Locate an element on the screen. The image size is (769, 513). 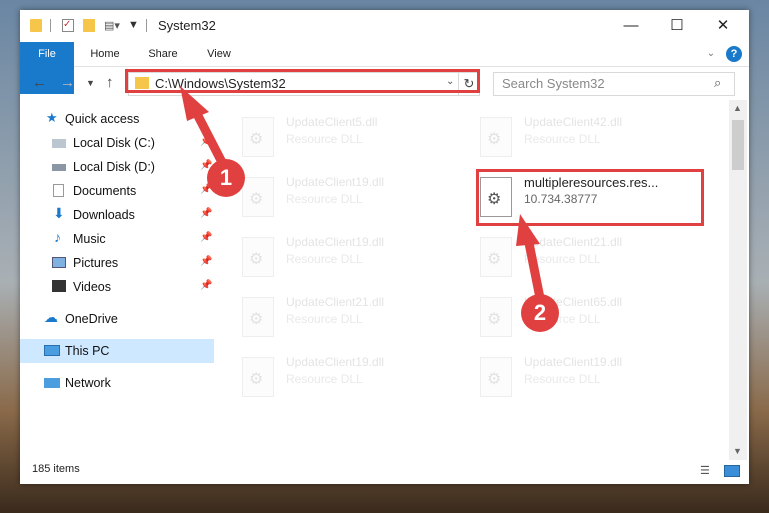
step-badge-1: 1 is located at coordinates (226, 178).